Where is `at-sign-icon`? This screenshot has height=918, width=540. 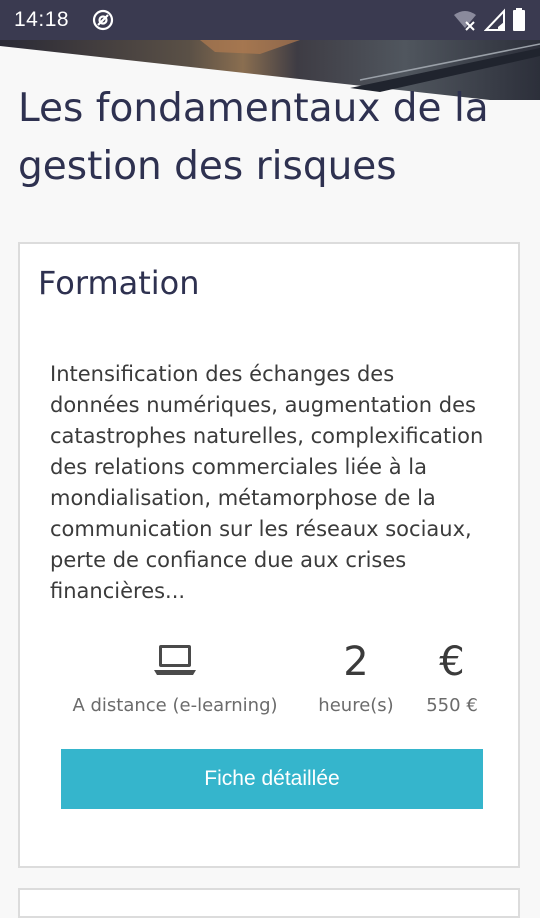 at-sign-icon is located at coordinates (103, 20).